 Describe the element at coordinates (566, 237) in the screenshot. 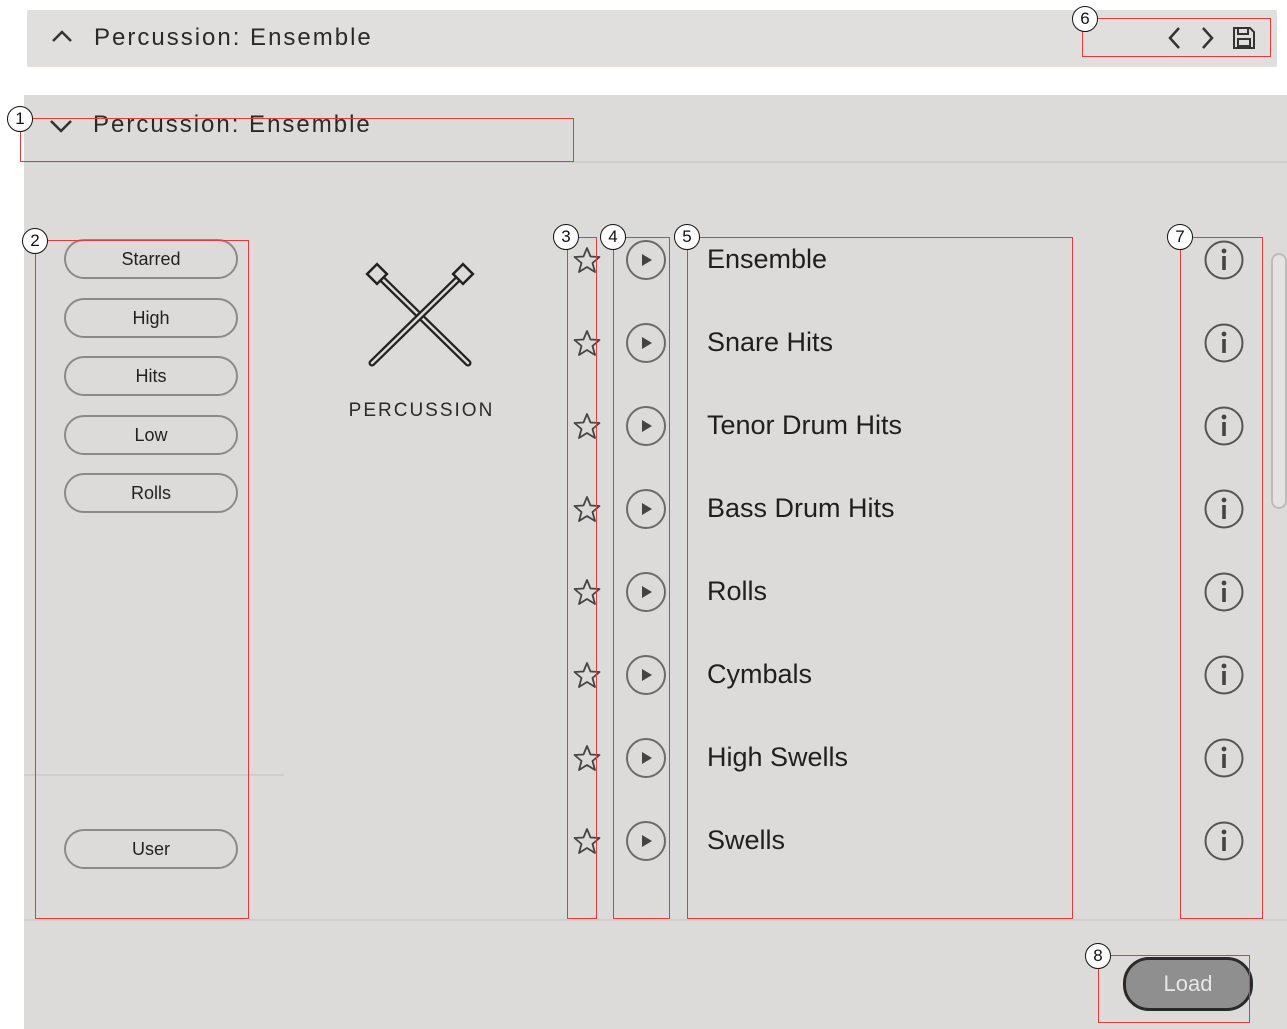

I see `annotation-badge-3: 3` at that location.